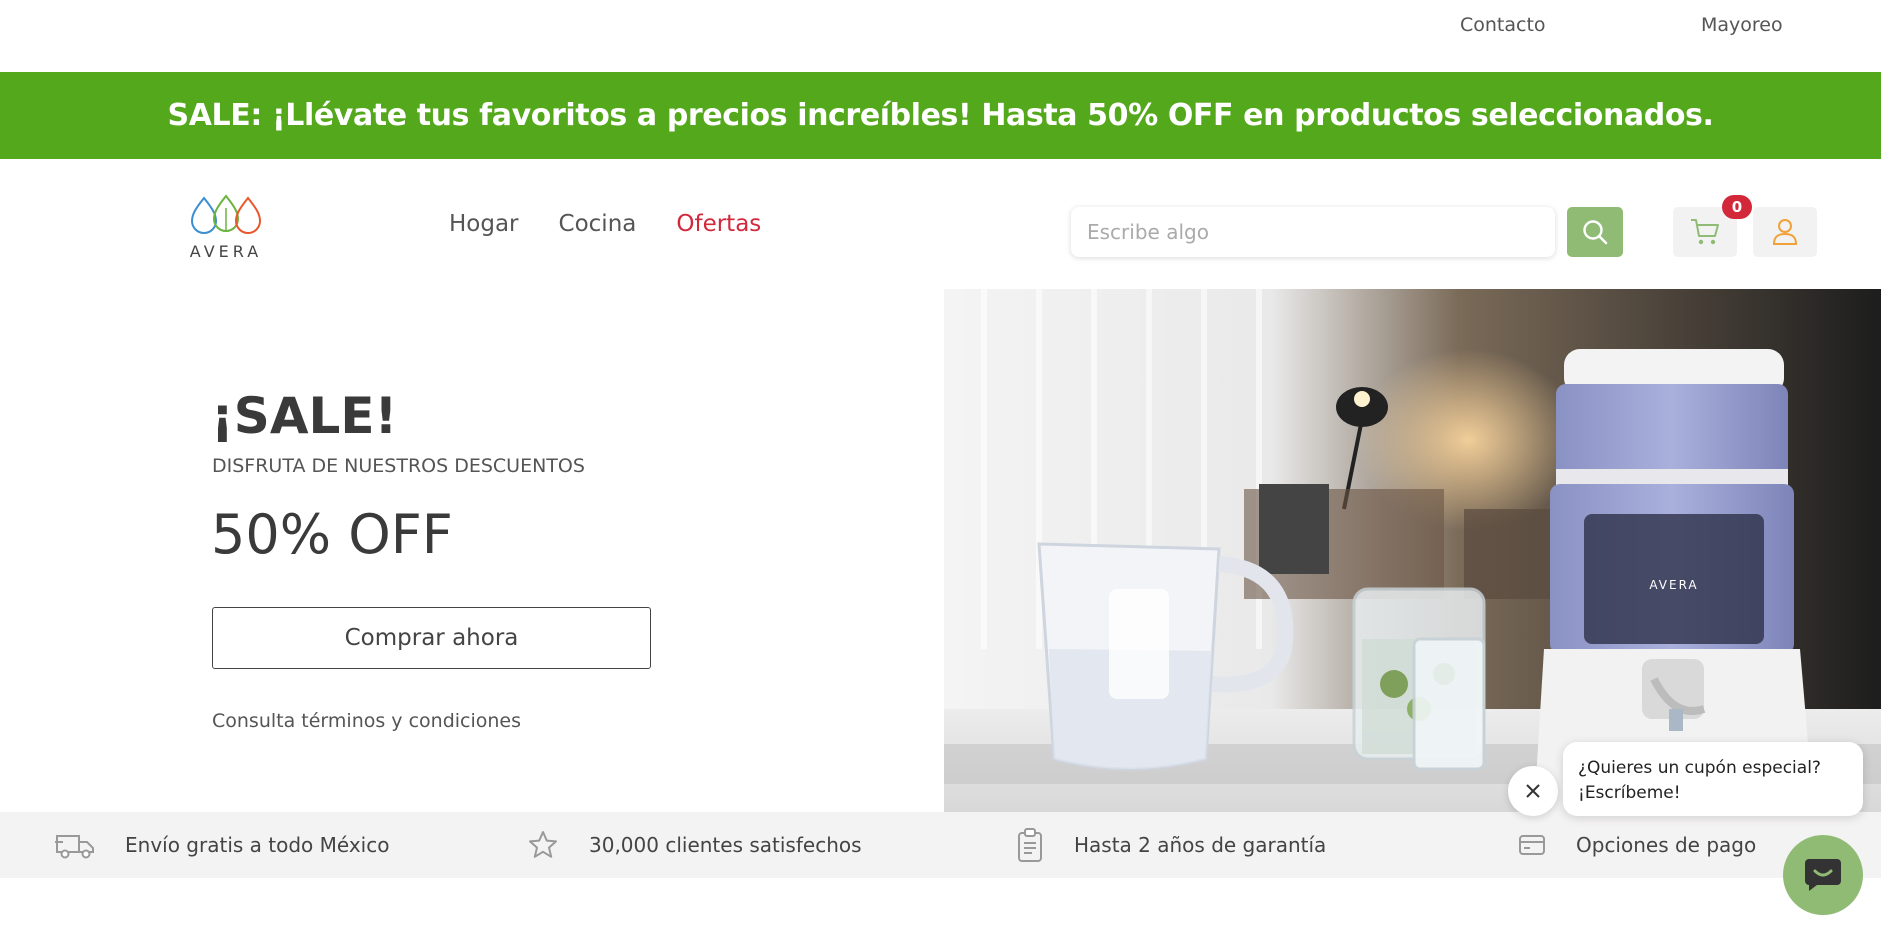  I want to click on feature-payment: Opciones de pago, so click(1637, 845).